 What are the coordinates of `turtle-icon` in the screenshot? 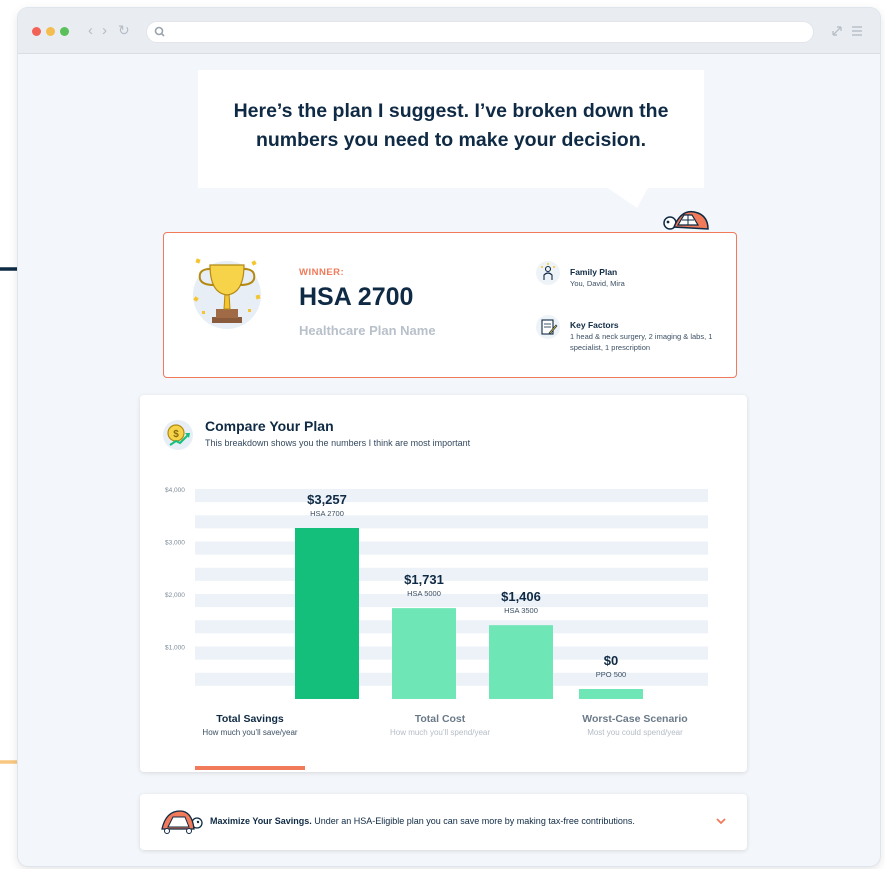 It's located at (182, 822).